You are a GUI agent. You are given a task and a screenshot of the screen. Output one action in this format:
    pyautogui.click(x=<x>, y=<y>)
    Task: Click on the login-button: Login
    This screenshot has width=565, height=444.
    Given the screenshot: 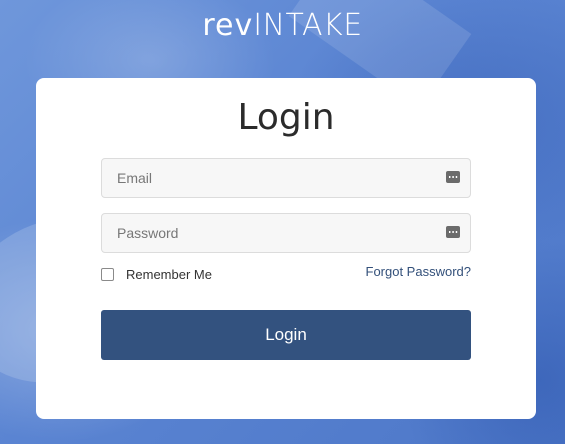 What is the action you would take?
    pyautogui.click(x=286, y=335)
    